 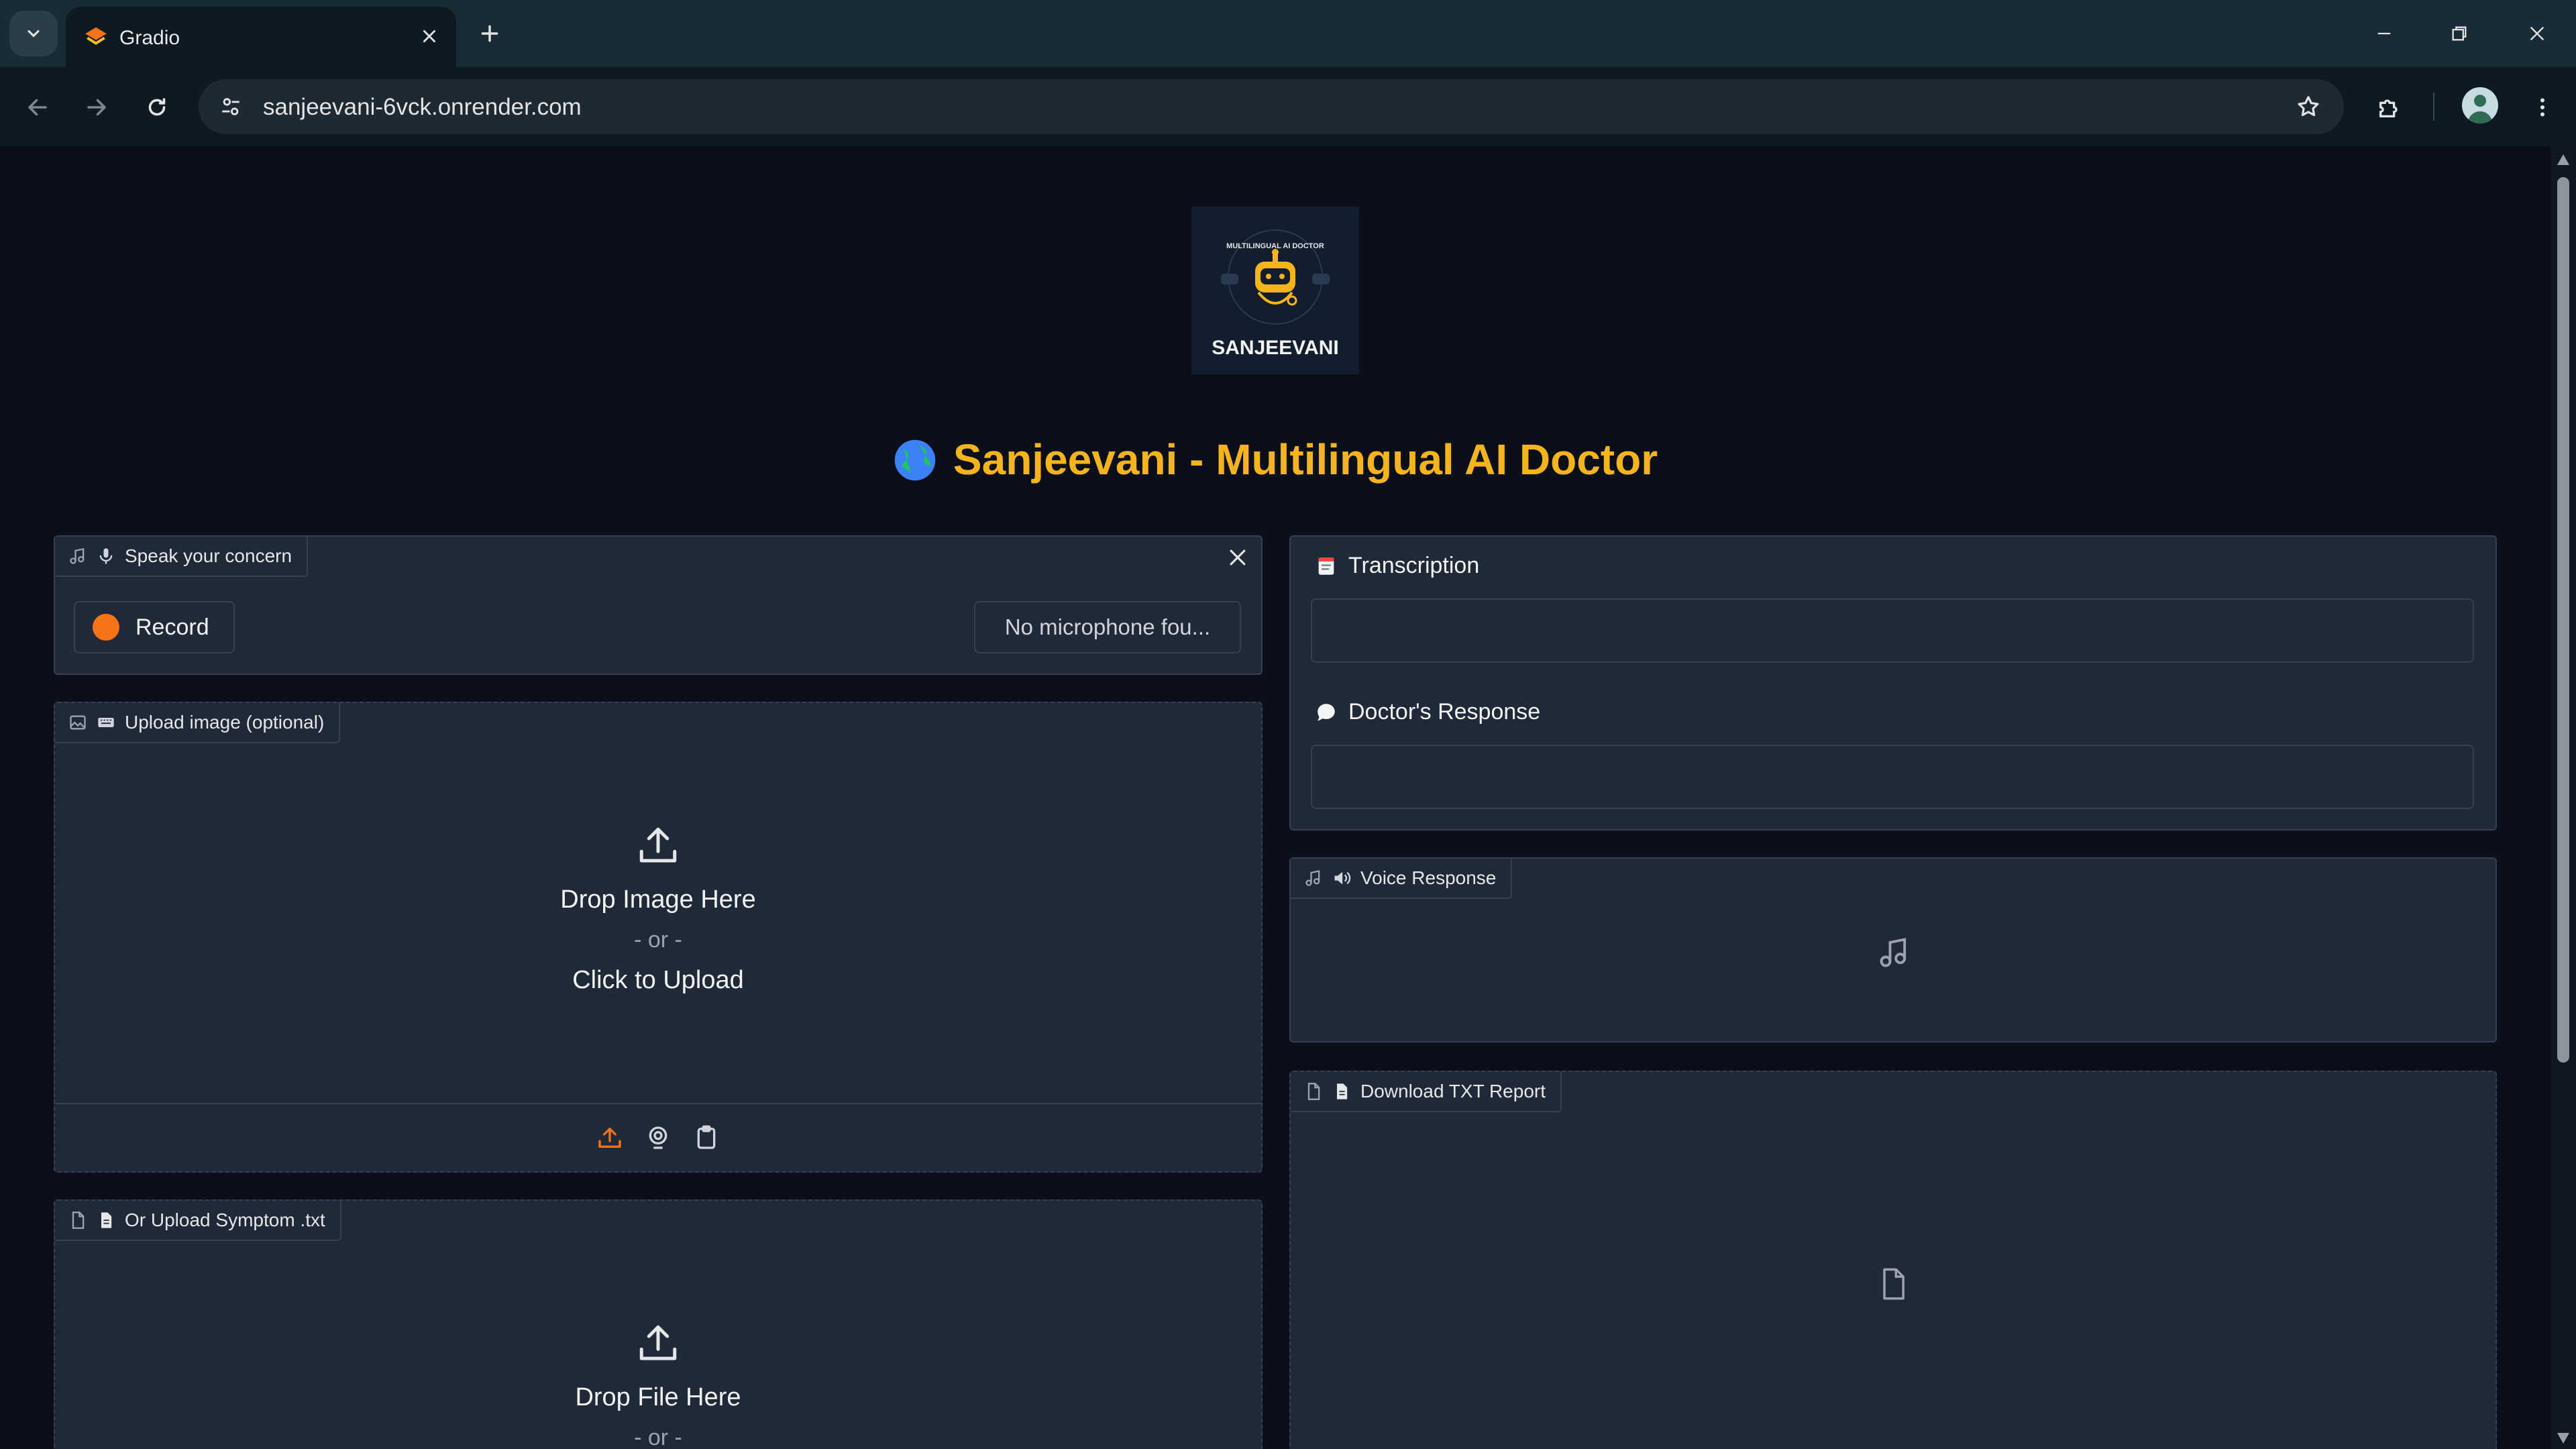 I want to click on reload-icon, so click(x=157, y=107).